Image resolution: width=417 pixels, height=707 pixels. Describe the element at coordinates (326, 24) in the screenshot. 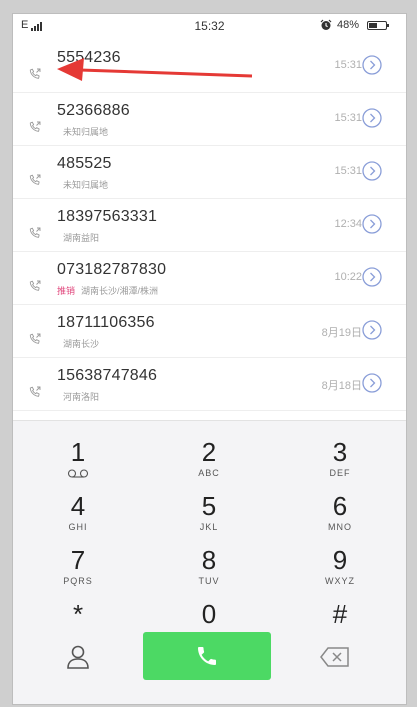

I see `alarm-clock-icon` at that location.